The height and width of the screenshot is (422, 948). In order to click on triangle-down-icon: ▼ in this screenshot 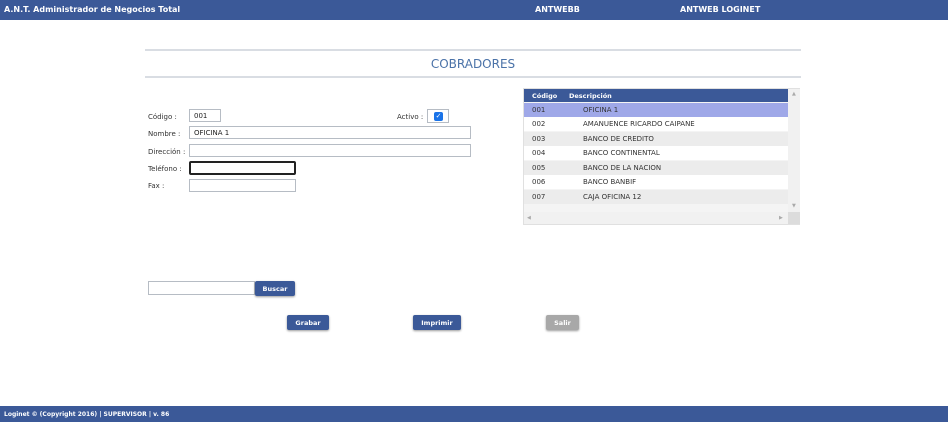, I will do `click(794, 206)`.